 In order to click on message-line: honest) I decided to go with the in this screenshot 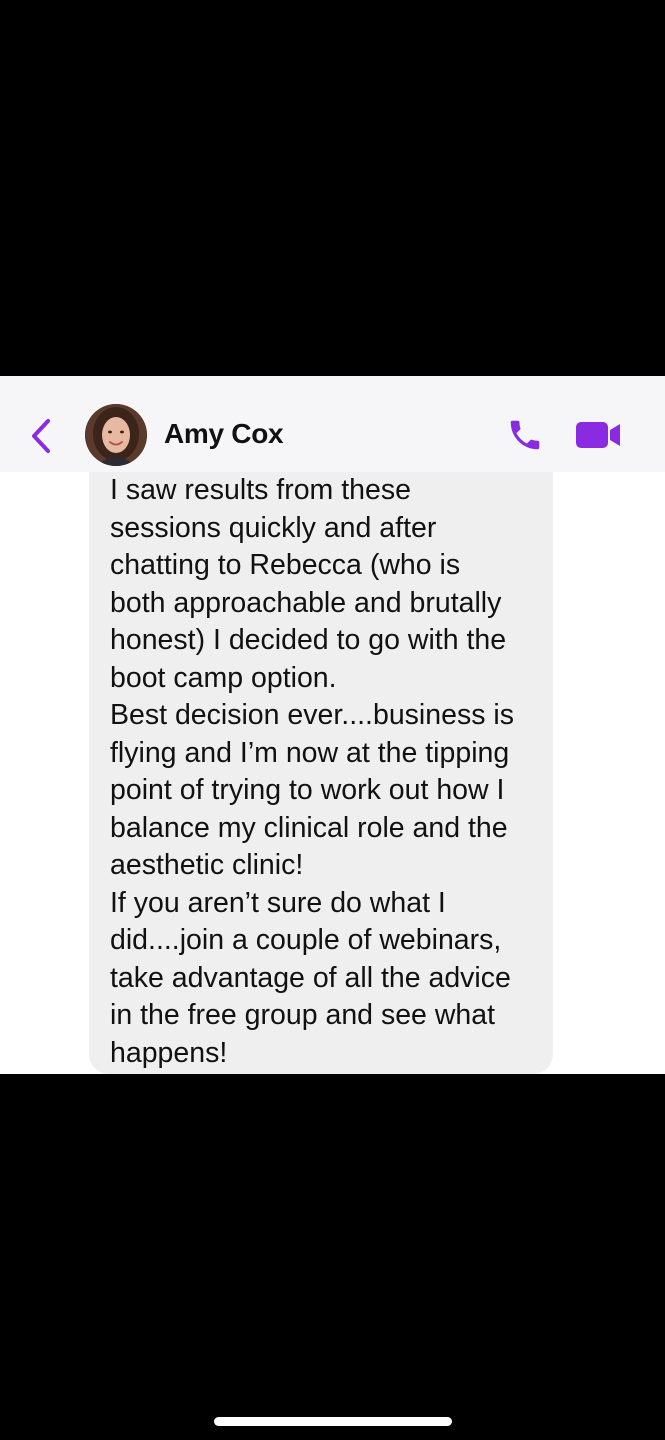, I will do `click(308, 640)`.